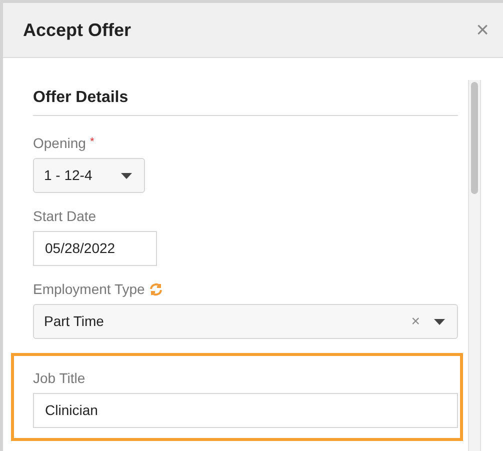 The image size is (503, 451). Describe the element at coordinates (59, 143) in the screenshot. I see `field-label: Opening` at that location.